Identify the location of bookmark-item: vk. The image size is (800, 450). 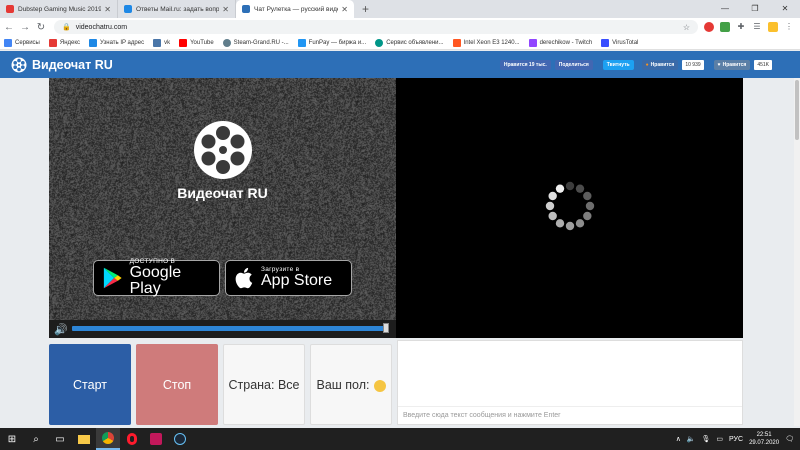
(162, 42).